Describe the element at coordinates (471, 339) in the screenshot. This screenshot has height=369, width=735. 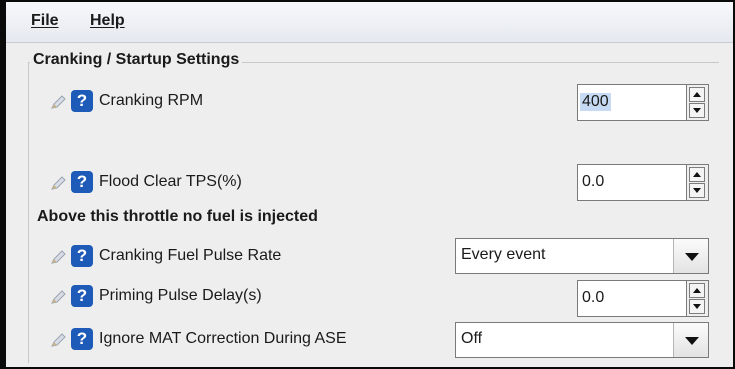
I see `dropdown-value: Off` at that location.